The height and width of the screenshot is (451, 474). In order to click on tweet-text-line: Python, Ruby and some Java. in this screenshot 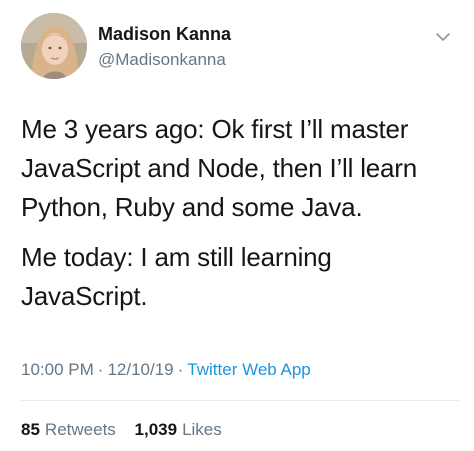, I will do `click(192, 207)`.